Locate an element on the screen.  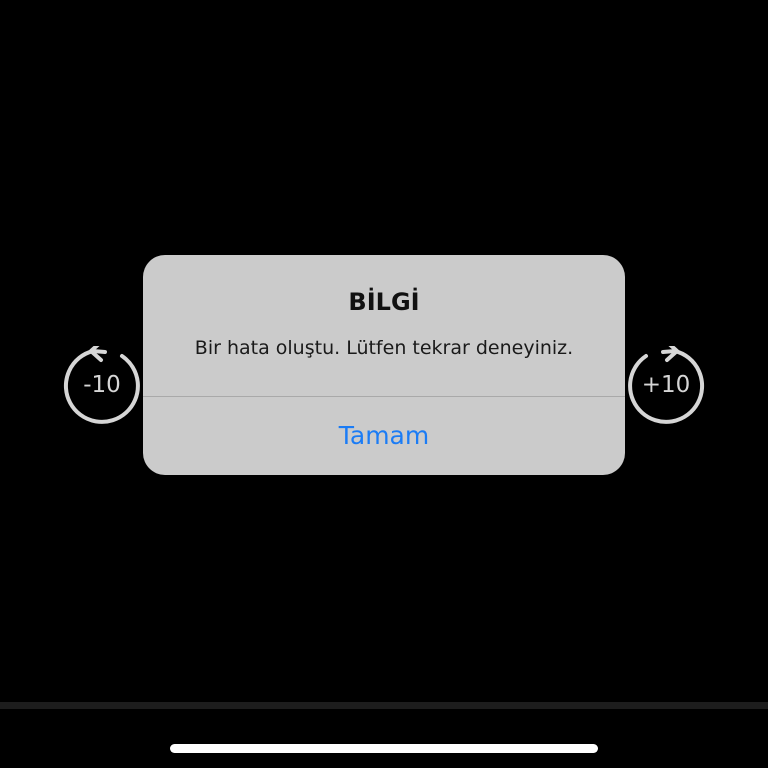
ok-button: Tamam is located at coordinates (384, 436).